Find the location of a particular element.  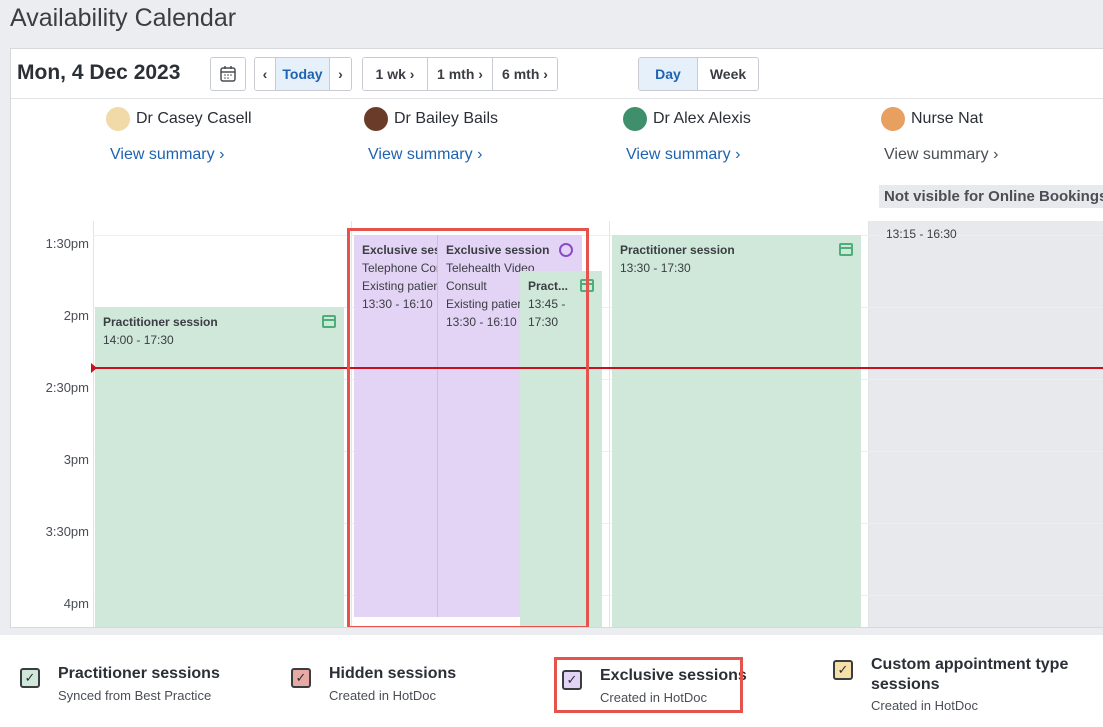

time-label: 3:30pm is located at coordinates (67, 531).